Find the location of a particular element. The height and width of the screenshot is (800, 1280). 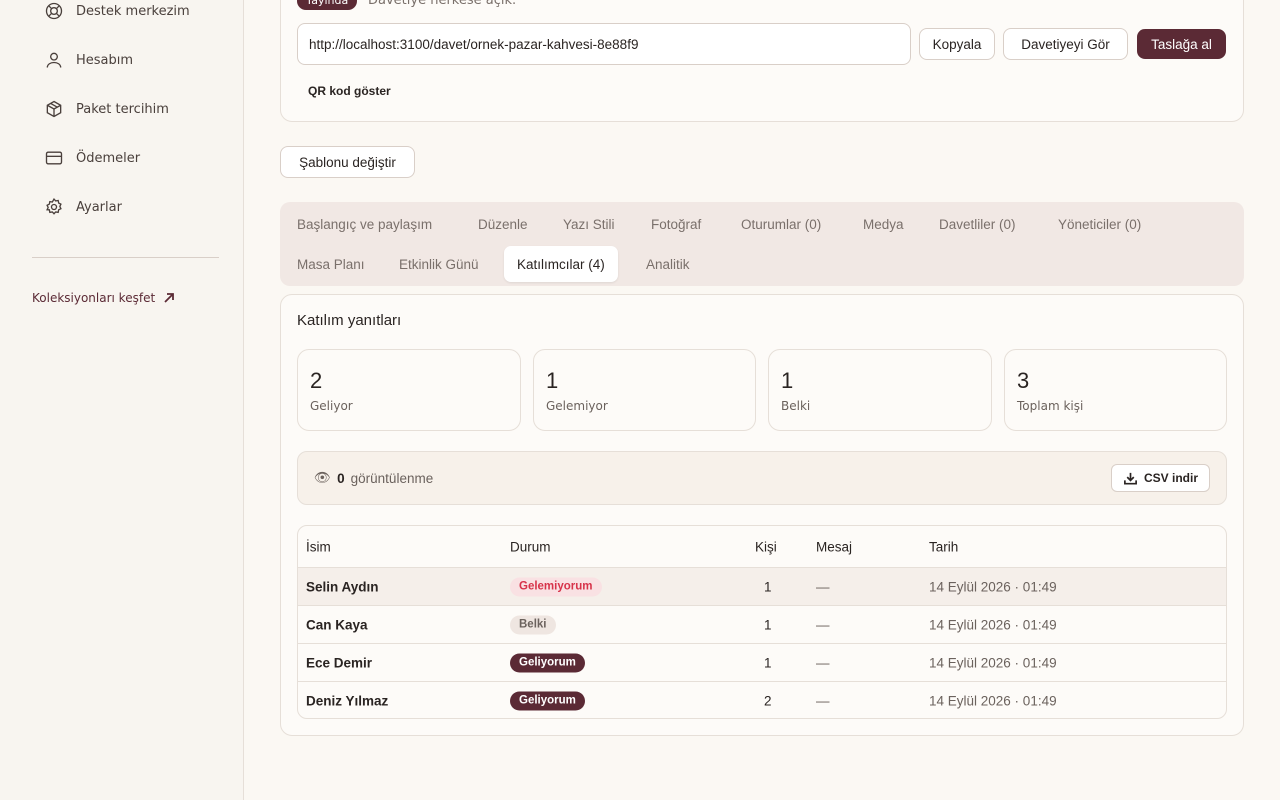

csv-label: CSV indir is located at coordinates (1170, 478).